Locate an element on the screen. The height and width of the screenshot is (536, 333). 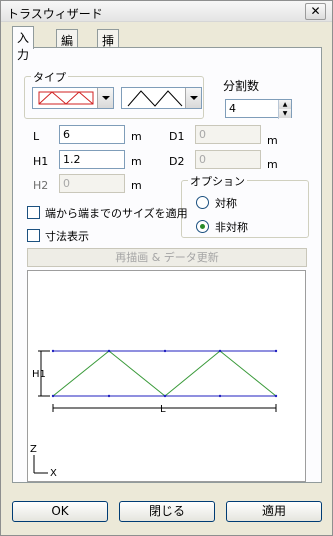
field-d1-value: 0 is located at coordinates (202, 134).